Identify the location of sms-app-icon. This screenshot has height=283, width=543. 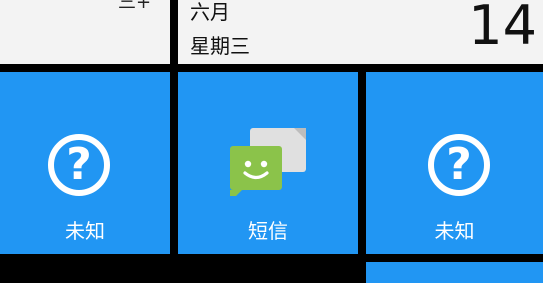
(268, 162).